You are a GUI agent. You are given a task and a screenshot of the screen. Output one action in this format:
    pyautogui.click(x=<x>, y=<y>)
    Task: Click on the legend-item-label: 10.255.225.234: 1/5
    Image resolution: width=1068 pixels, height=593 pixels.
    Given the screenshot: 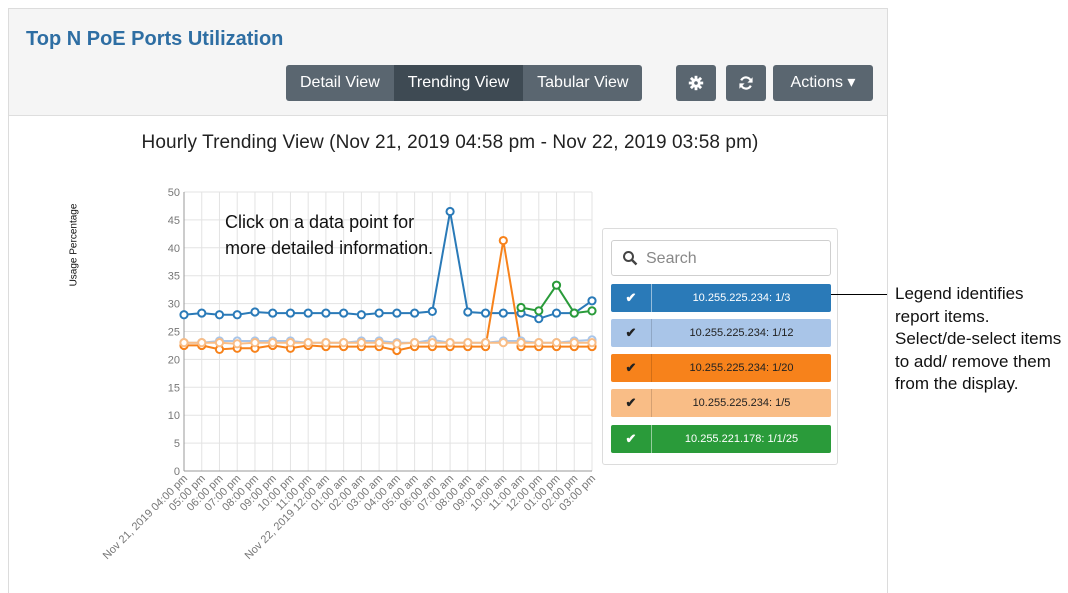 What is the action you would take?
    pyautogui.click(x=741, y=403)
    